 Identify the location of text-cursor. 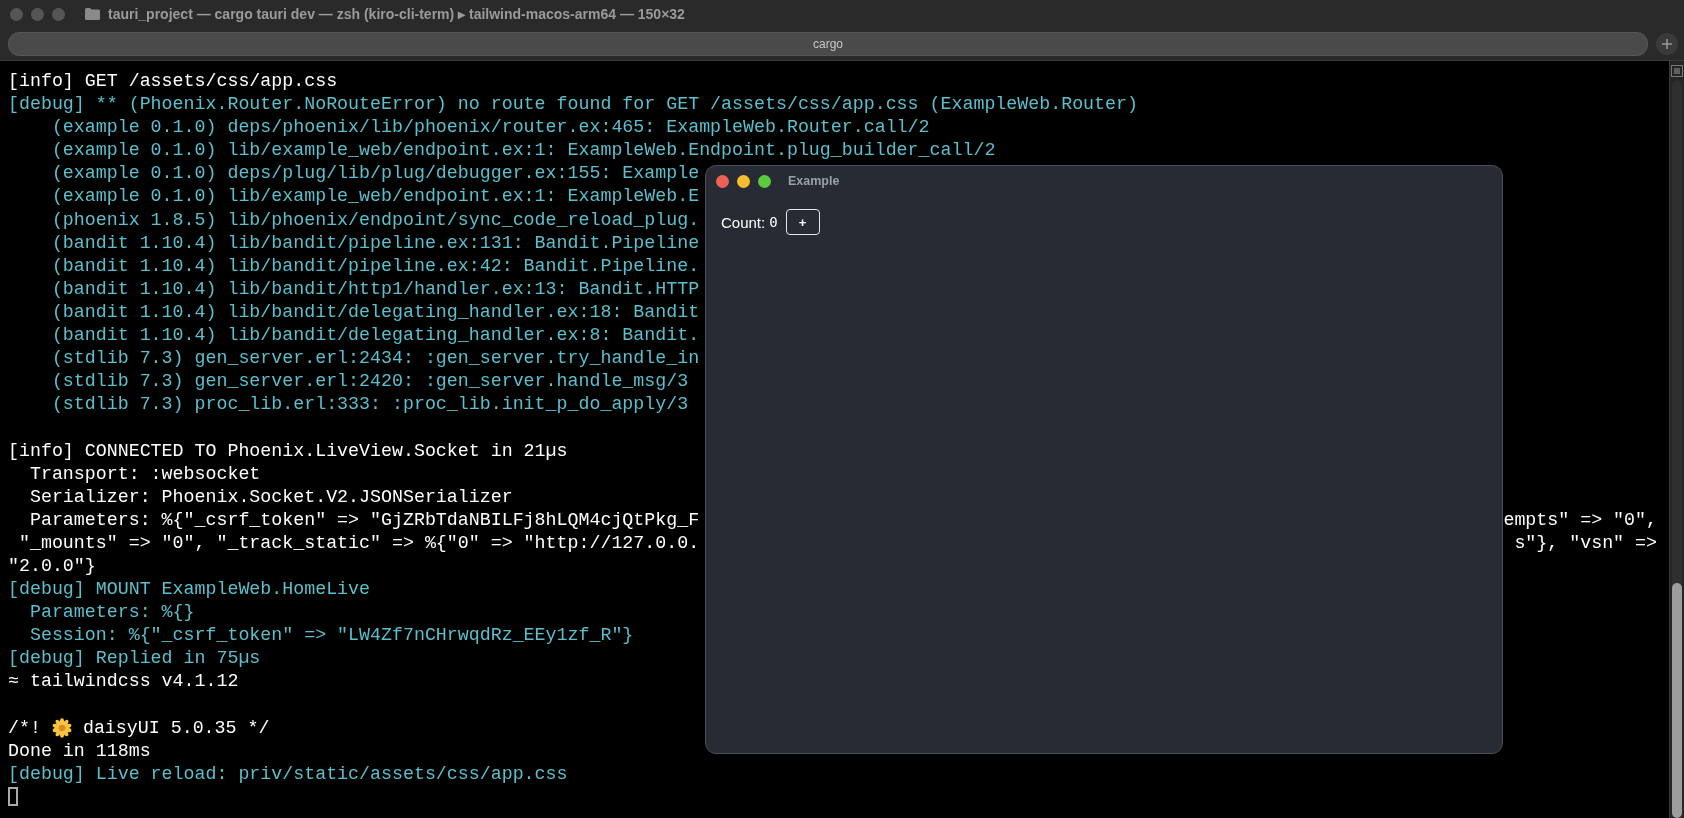
(13, 796).